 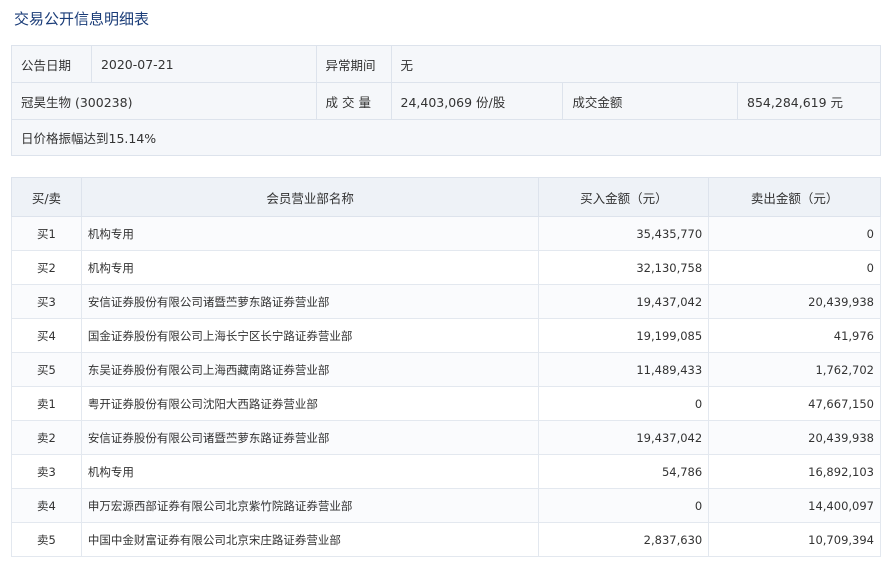 I want to click on header-name: 会员营业部名称, so click(x=310, y=197).